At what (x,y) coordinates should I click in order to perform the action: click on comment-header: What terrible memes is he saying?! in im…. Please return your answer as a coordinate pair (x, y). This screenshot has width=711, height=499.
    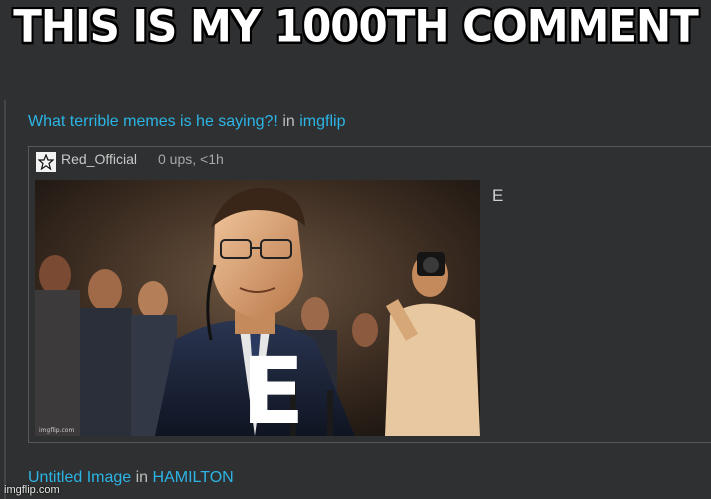
    Looking at the image, I should click on (186, 122).